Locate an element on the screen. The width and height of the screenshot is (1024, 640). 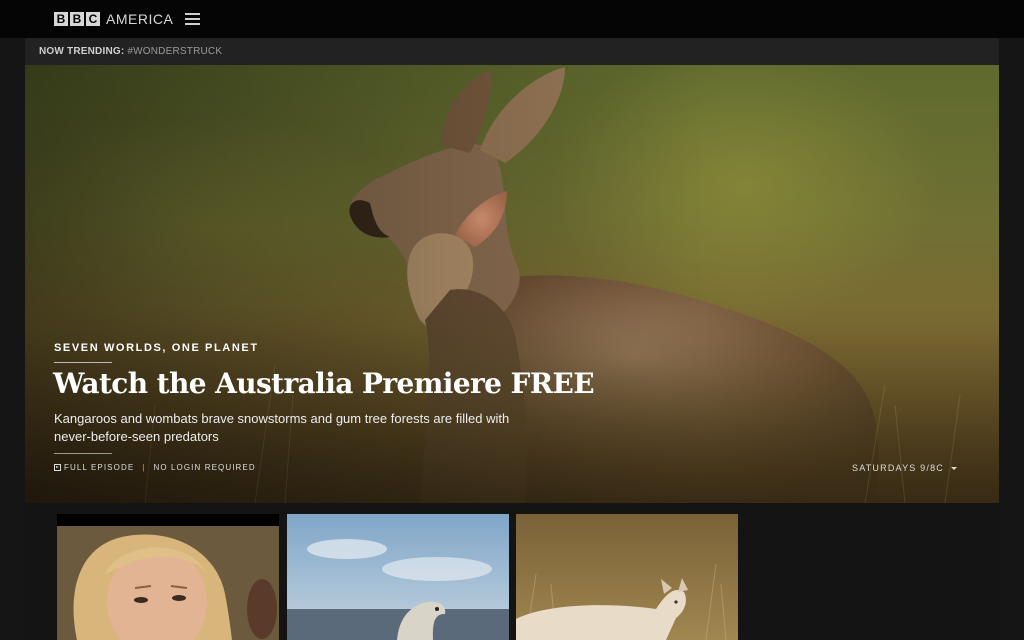
no-login-tag: NO LOGIN REQUIRED is located at coordinates (204, 467).